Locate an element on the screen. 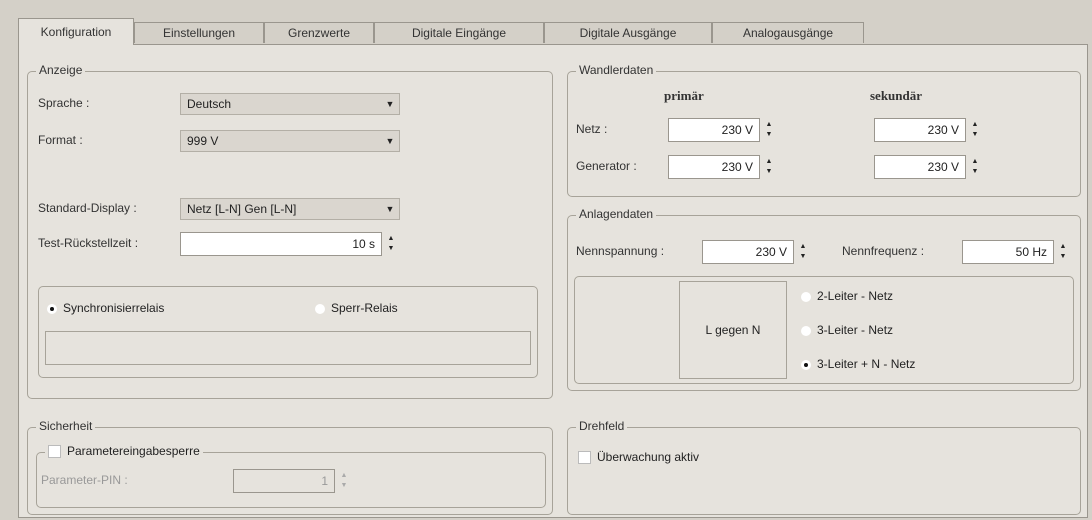  netz-sekundaer-spinner: 230 V ▲ ▼ is located at coordinates (929, 130).